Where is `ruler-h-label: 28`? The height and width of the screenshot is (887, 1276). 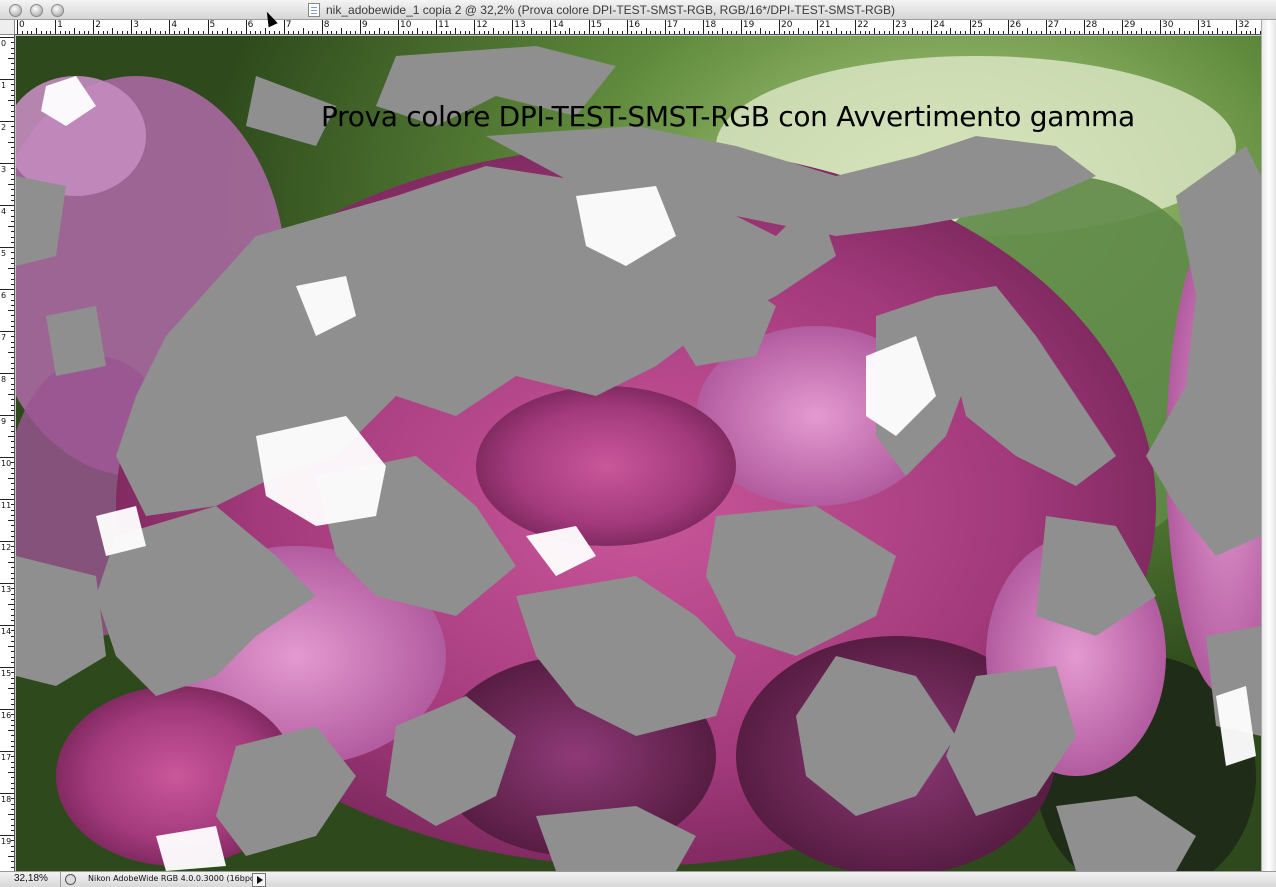
ruler-h-label: 28 is located at coordinates (1091, 25).